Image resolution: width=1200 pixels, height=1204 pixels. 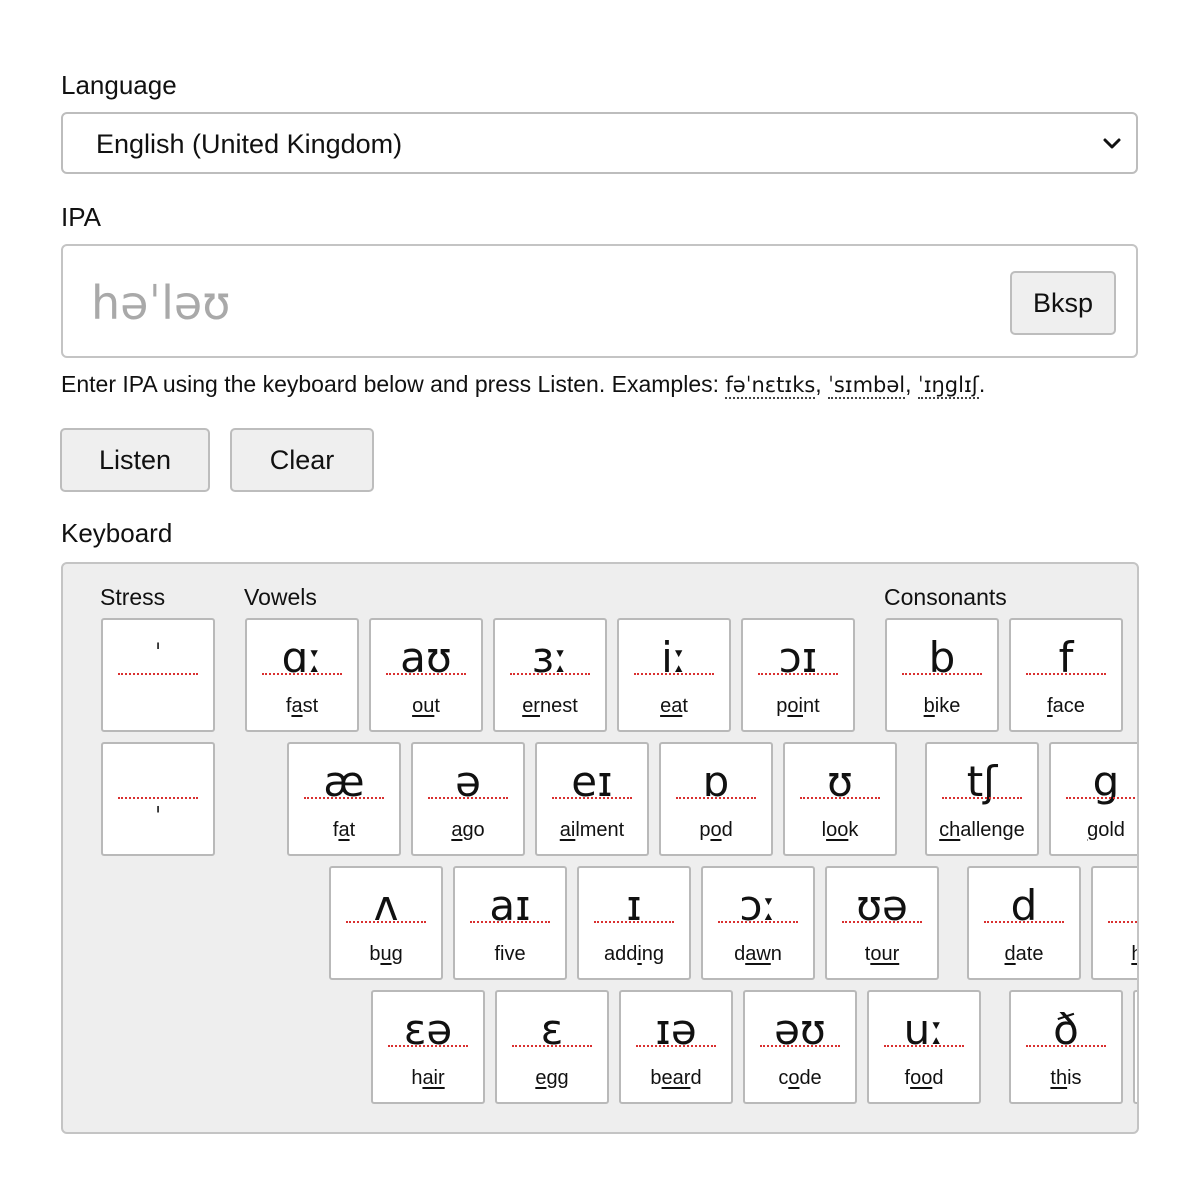 What do you see at coordinates (158, 653) in the screenshot?
I see `key-symbol: ˈ` at bounding box center [158, 653].